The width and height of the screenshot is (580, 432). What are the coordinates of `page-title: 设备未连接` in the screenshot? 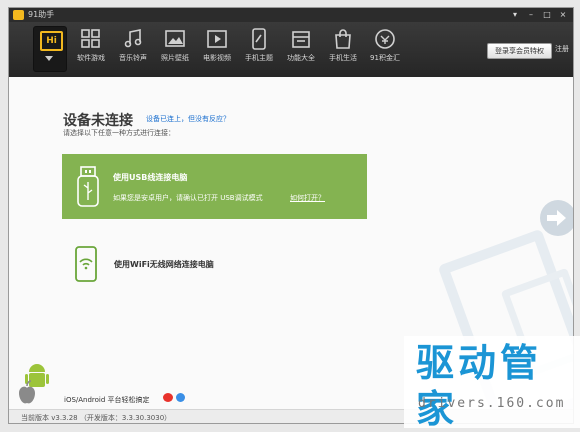 It's located at (98, 121).